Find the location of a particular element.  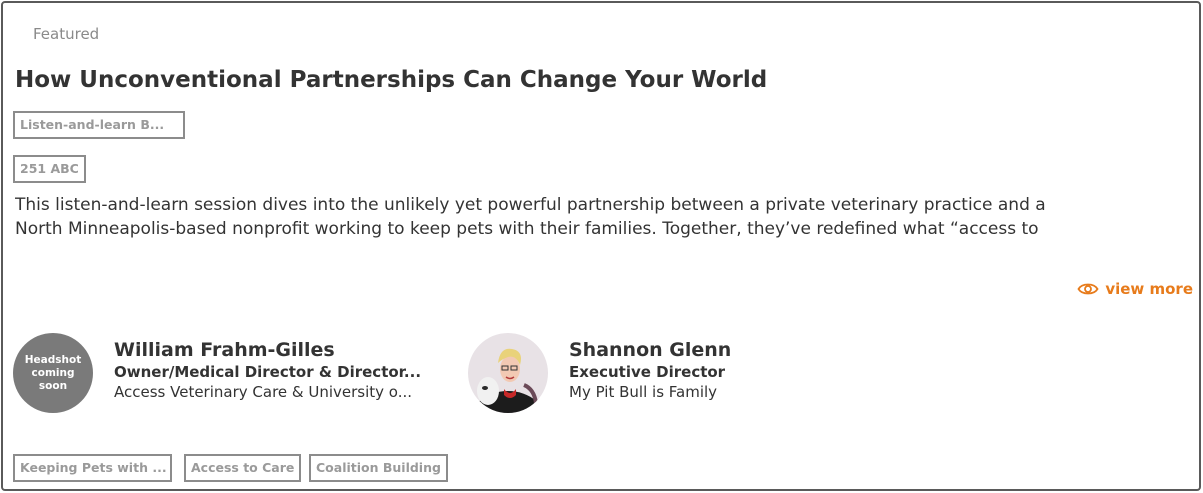

topic-tag-coalition-building: Coalition Building is located at coordinates (378, 468).